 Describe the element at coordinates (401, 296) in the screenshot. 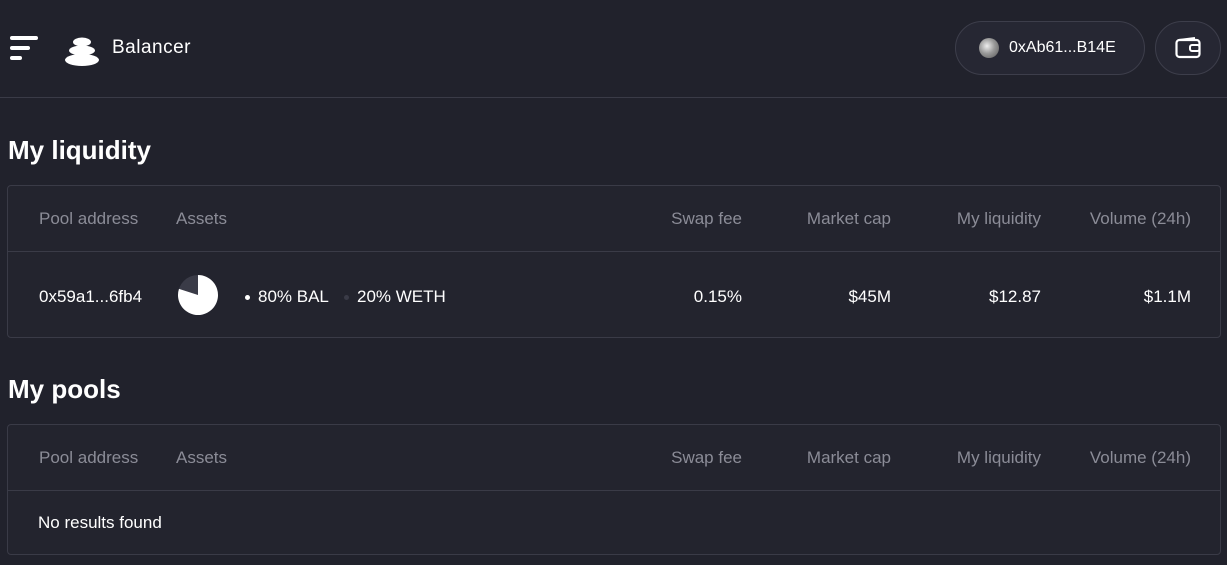

I see `asset-label: 20% WETH` at that location.